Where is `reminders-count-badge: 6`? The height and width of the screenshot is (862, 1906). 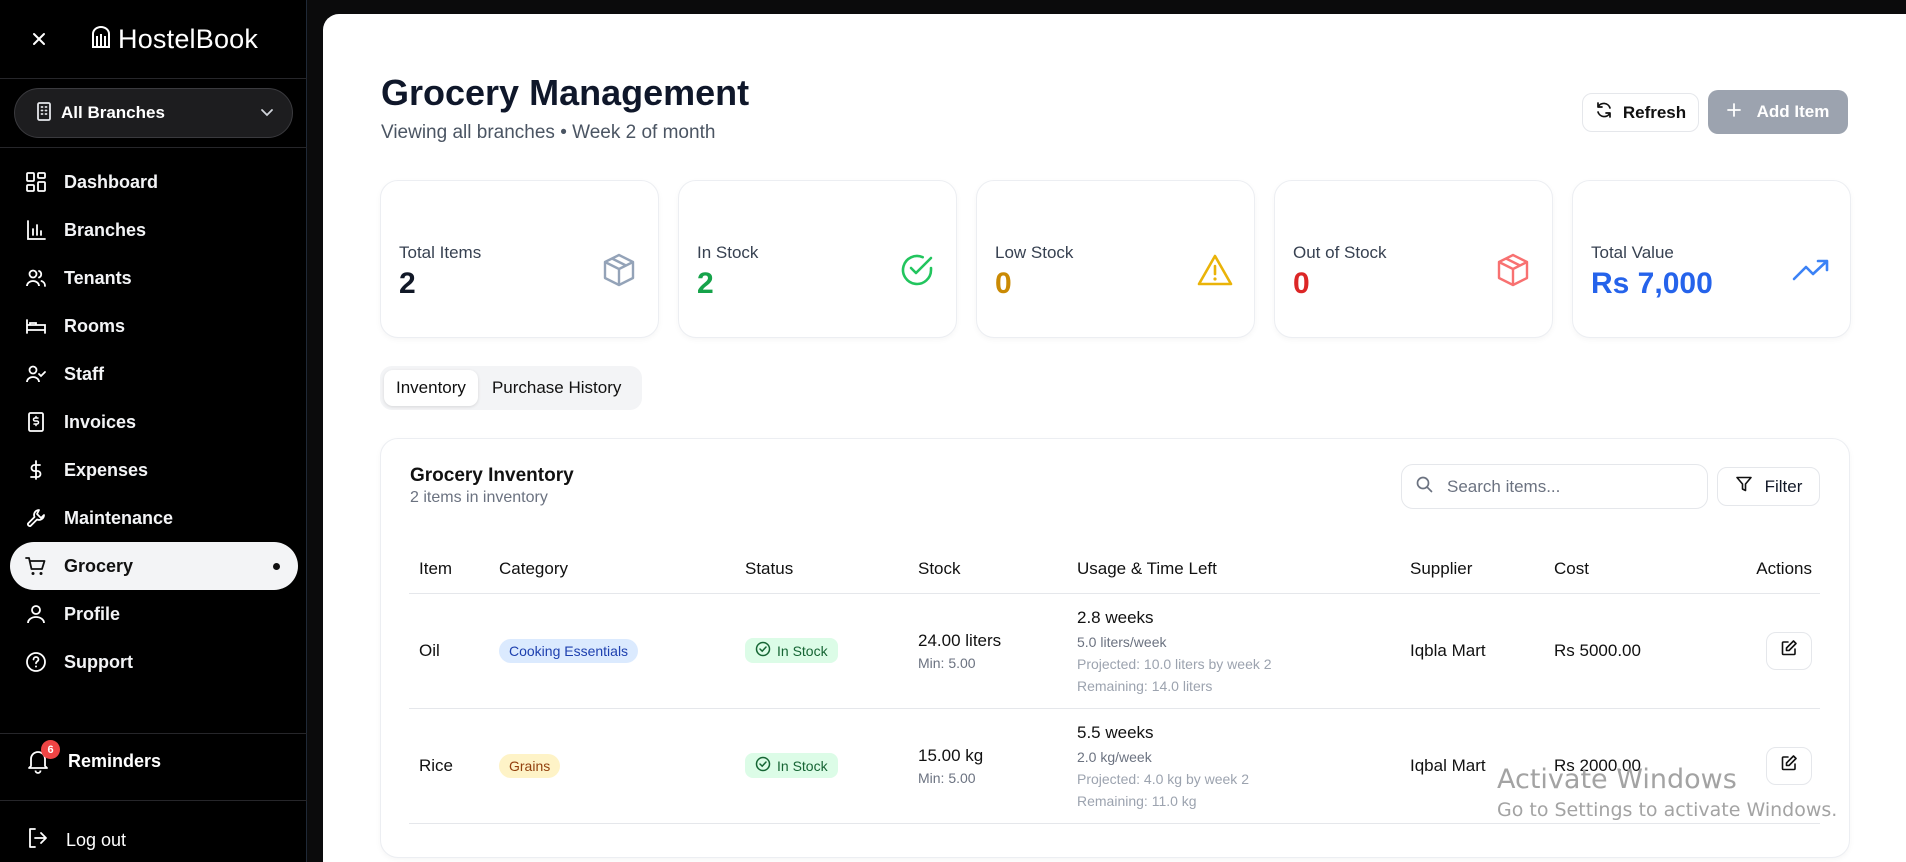
reminders-count-badge: 6 is located at coordinates (50, 749).